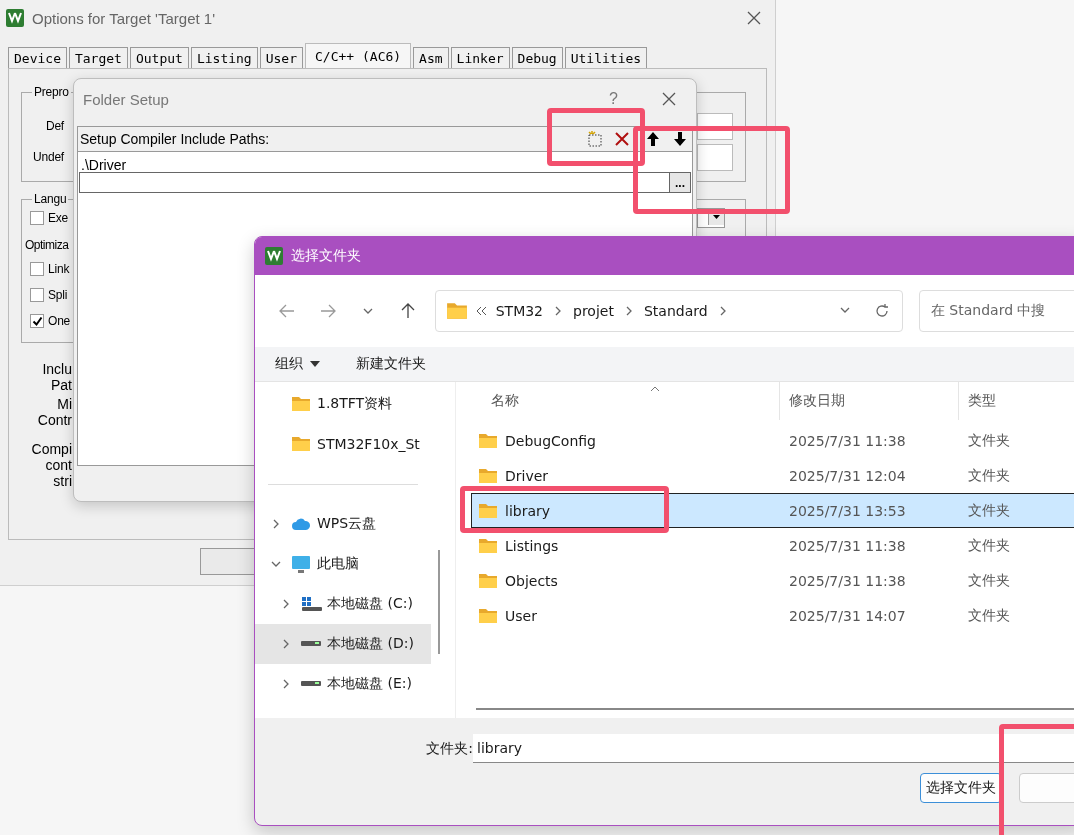 The height and width of the screenshot is (835, 1074). What do you see at coordinates (51, 92) in the screenshot?
I see `group-title: Prepro` at bounding box center [51, 92].